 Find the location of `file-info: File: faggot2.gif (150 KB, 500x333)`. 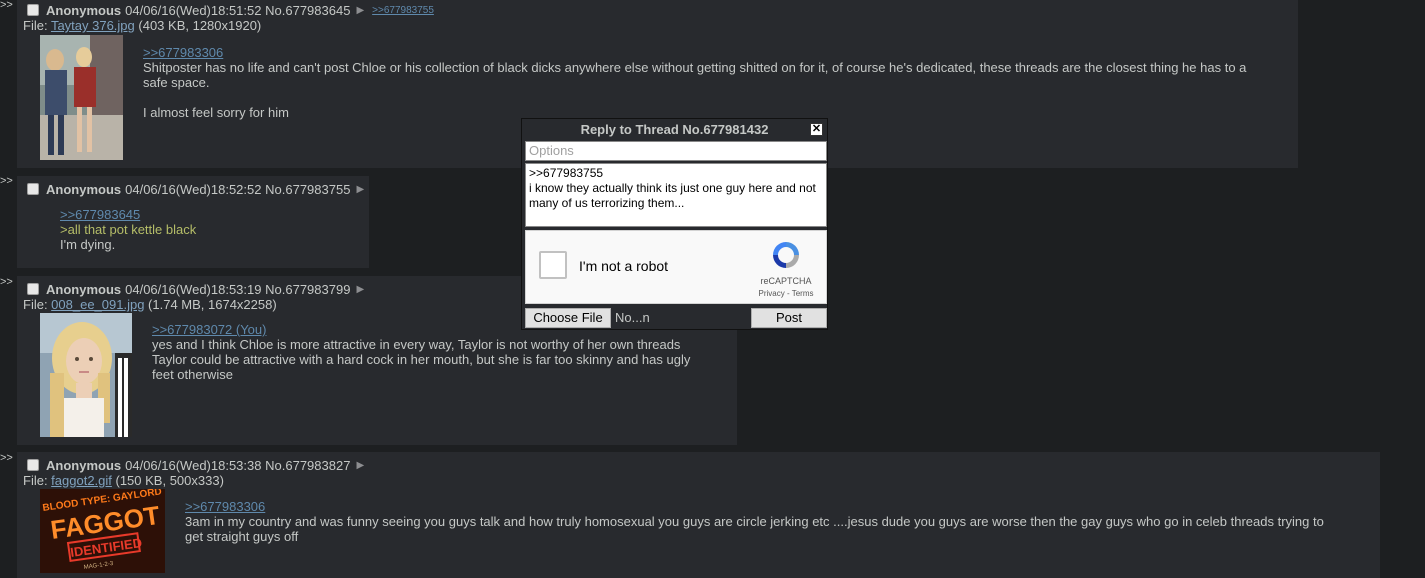

file-info: File: faggot2.gif (150 KB, 500x333) is located at coordinates (698, 480).